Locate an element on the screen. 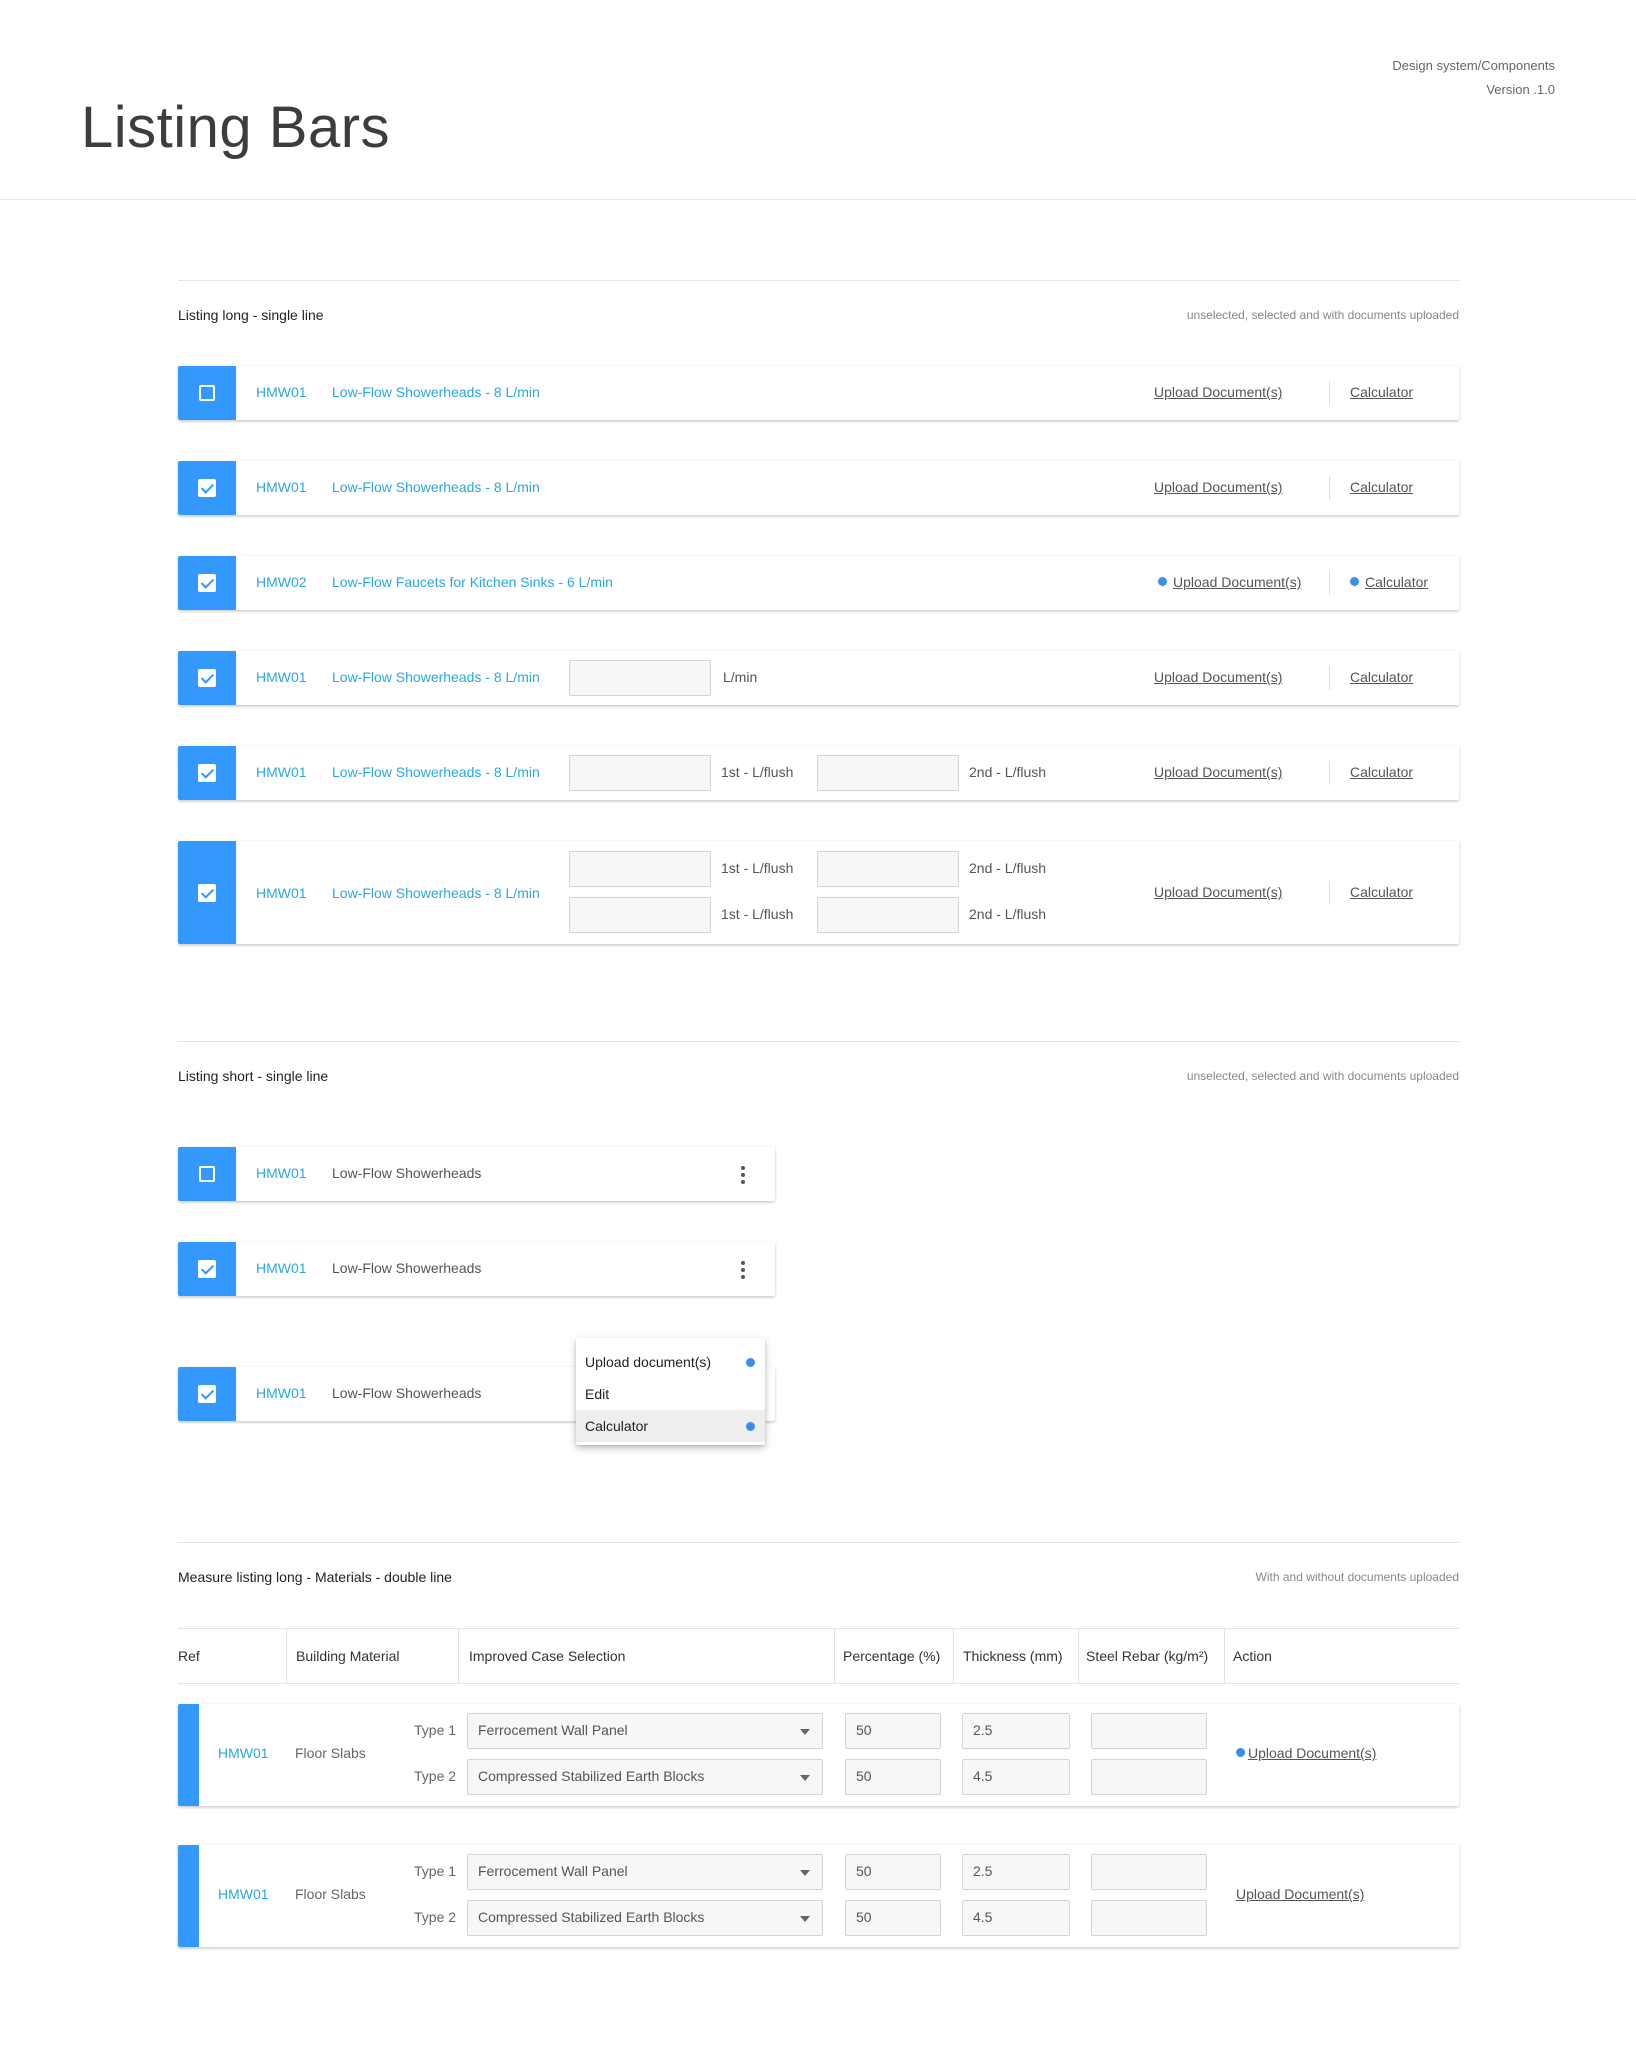 The height and width of the screenshot is (2062, 1636). options-menu: Upload document(s) Edit Calculator is located at coordinates (670, 1391).